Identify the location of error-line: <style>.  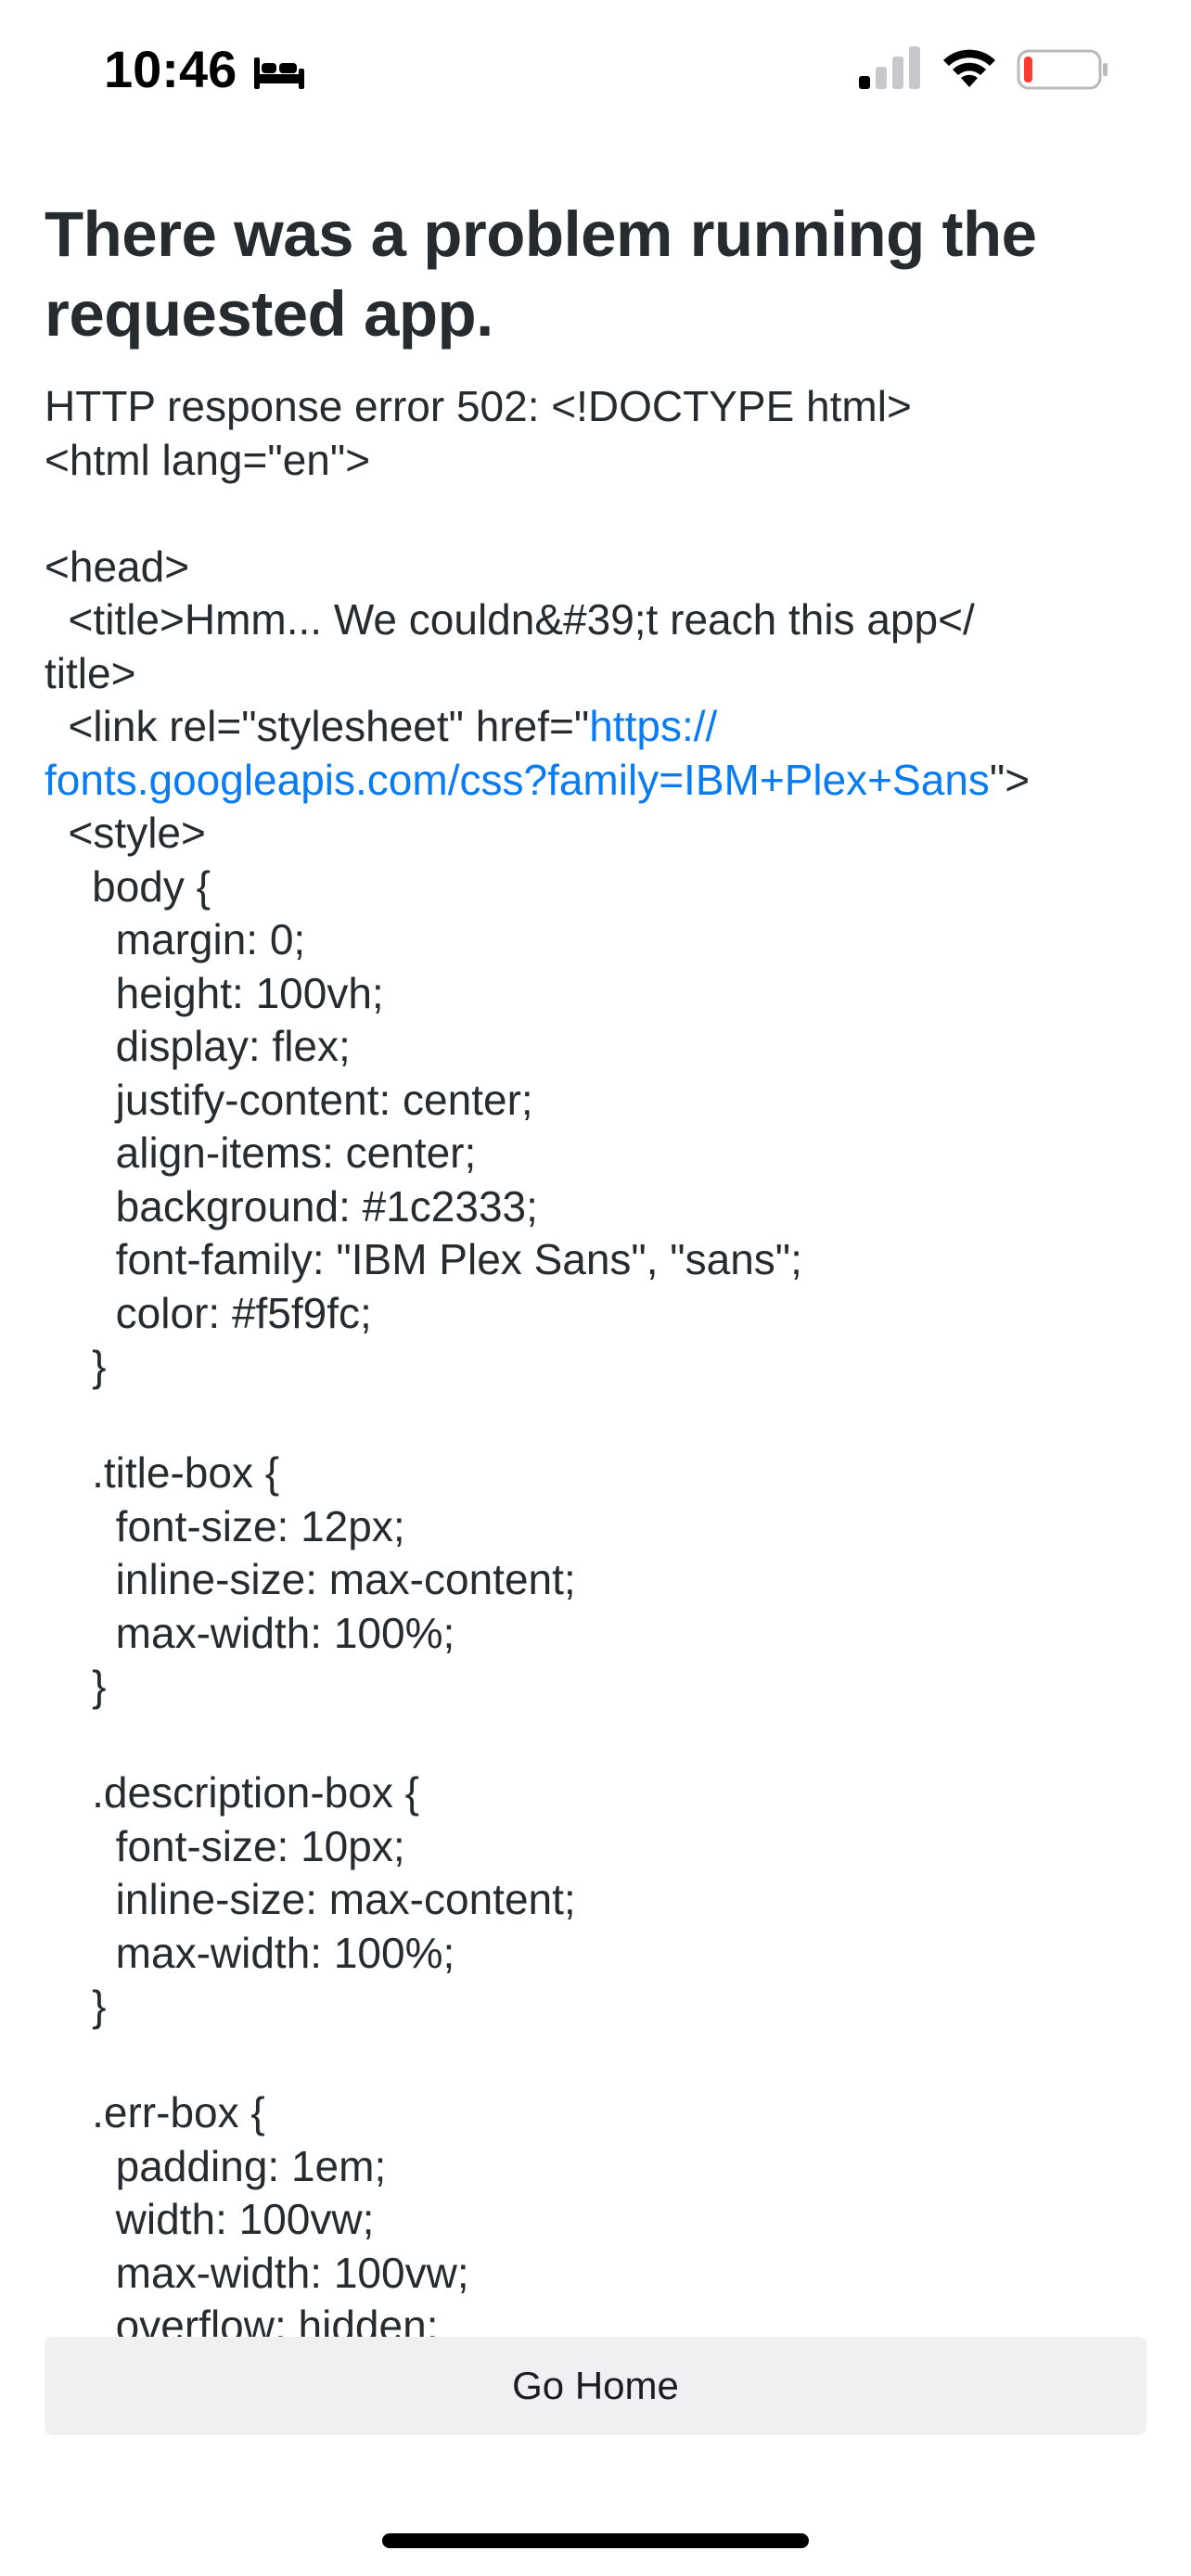
(595, 834).